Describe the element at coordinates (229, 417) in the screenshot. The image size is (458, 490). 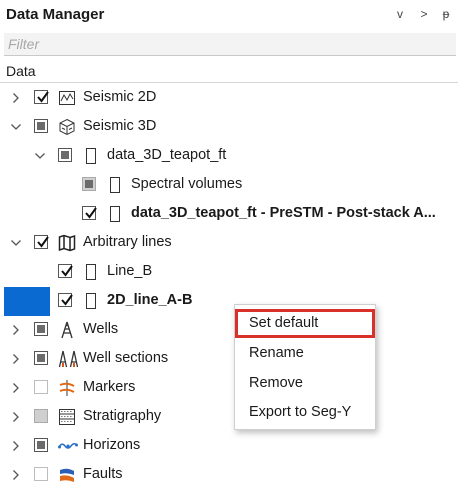
I see `tree-row: Stratigraphy` at that location.